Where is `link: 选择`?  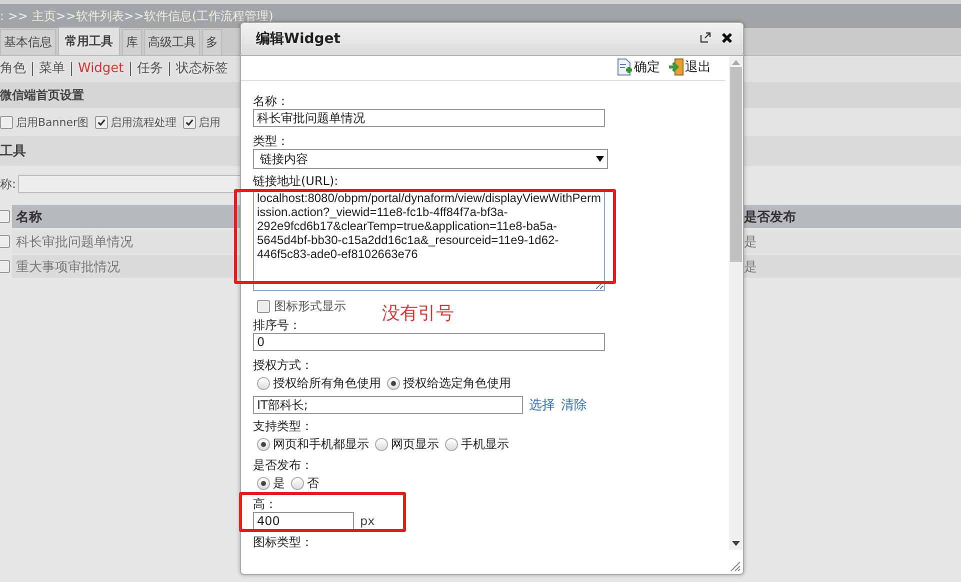
link: 选择 is located at coordinates (542, 405).